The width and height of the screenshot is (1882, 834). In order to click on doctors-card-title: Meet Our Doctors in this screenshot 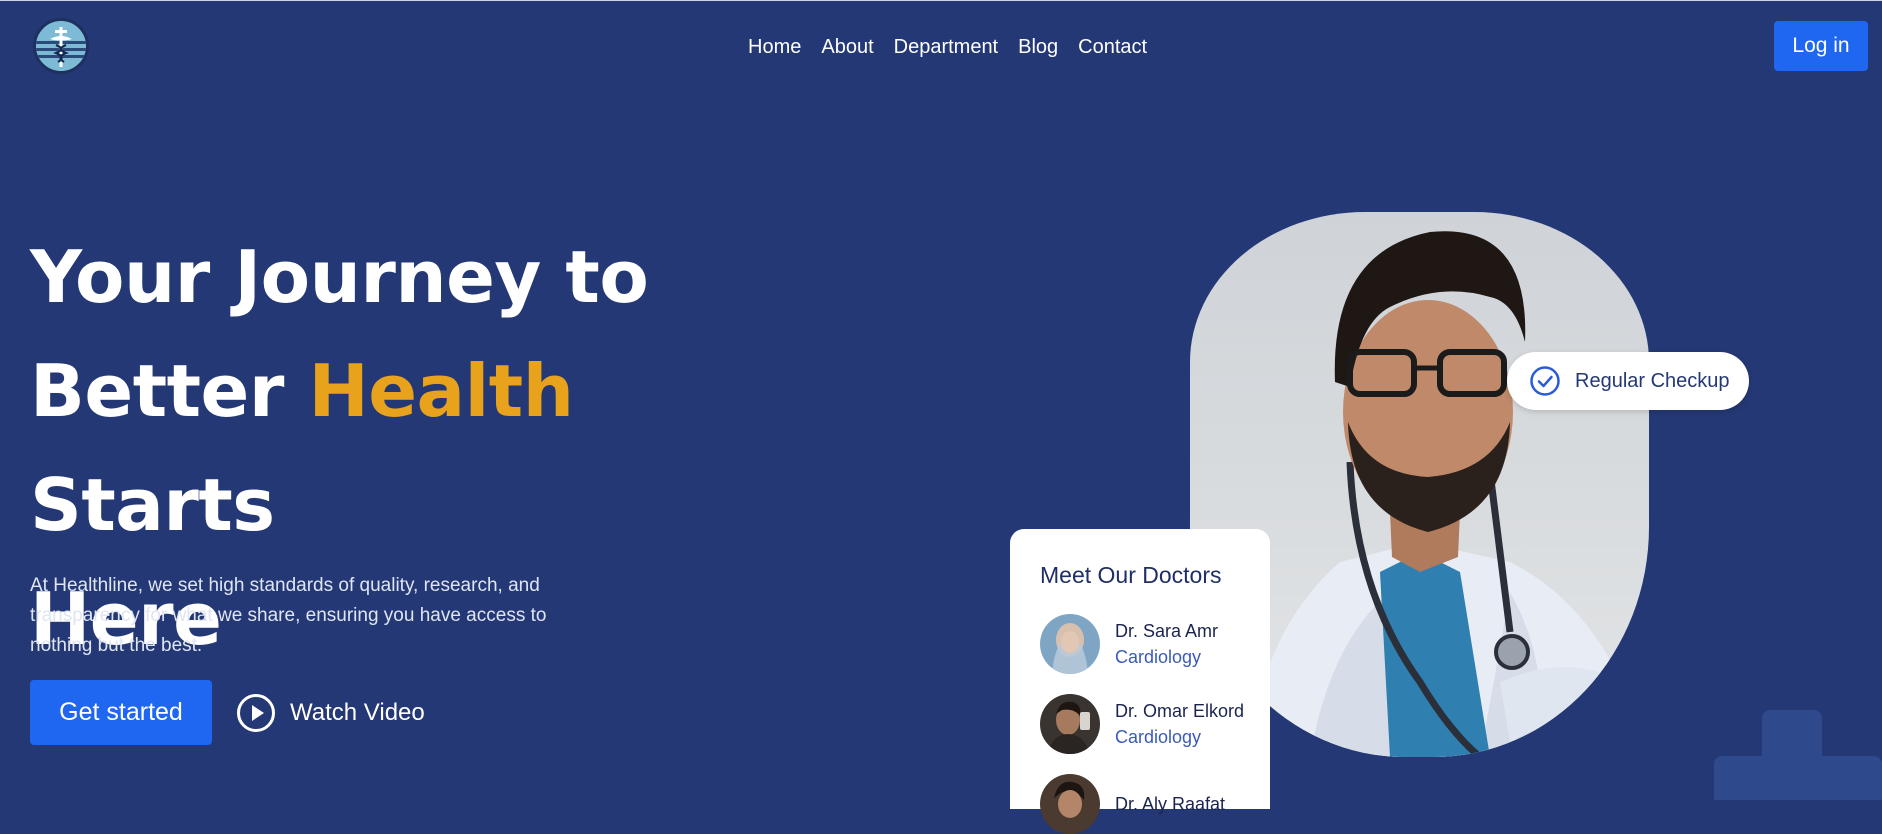, I will do `click(1131, 575)`.